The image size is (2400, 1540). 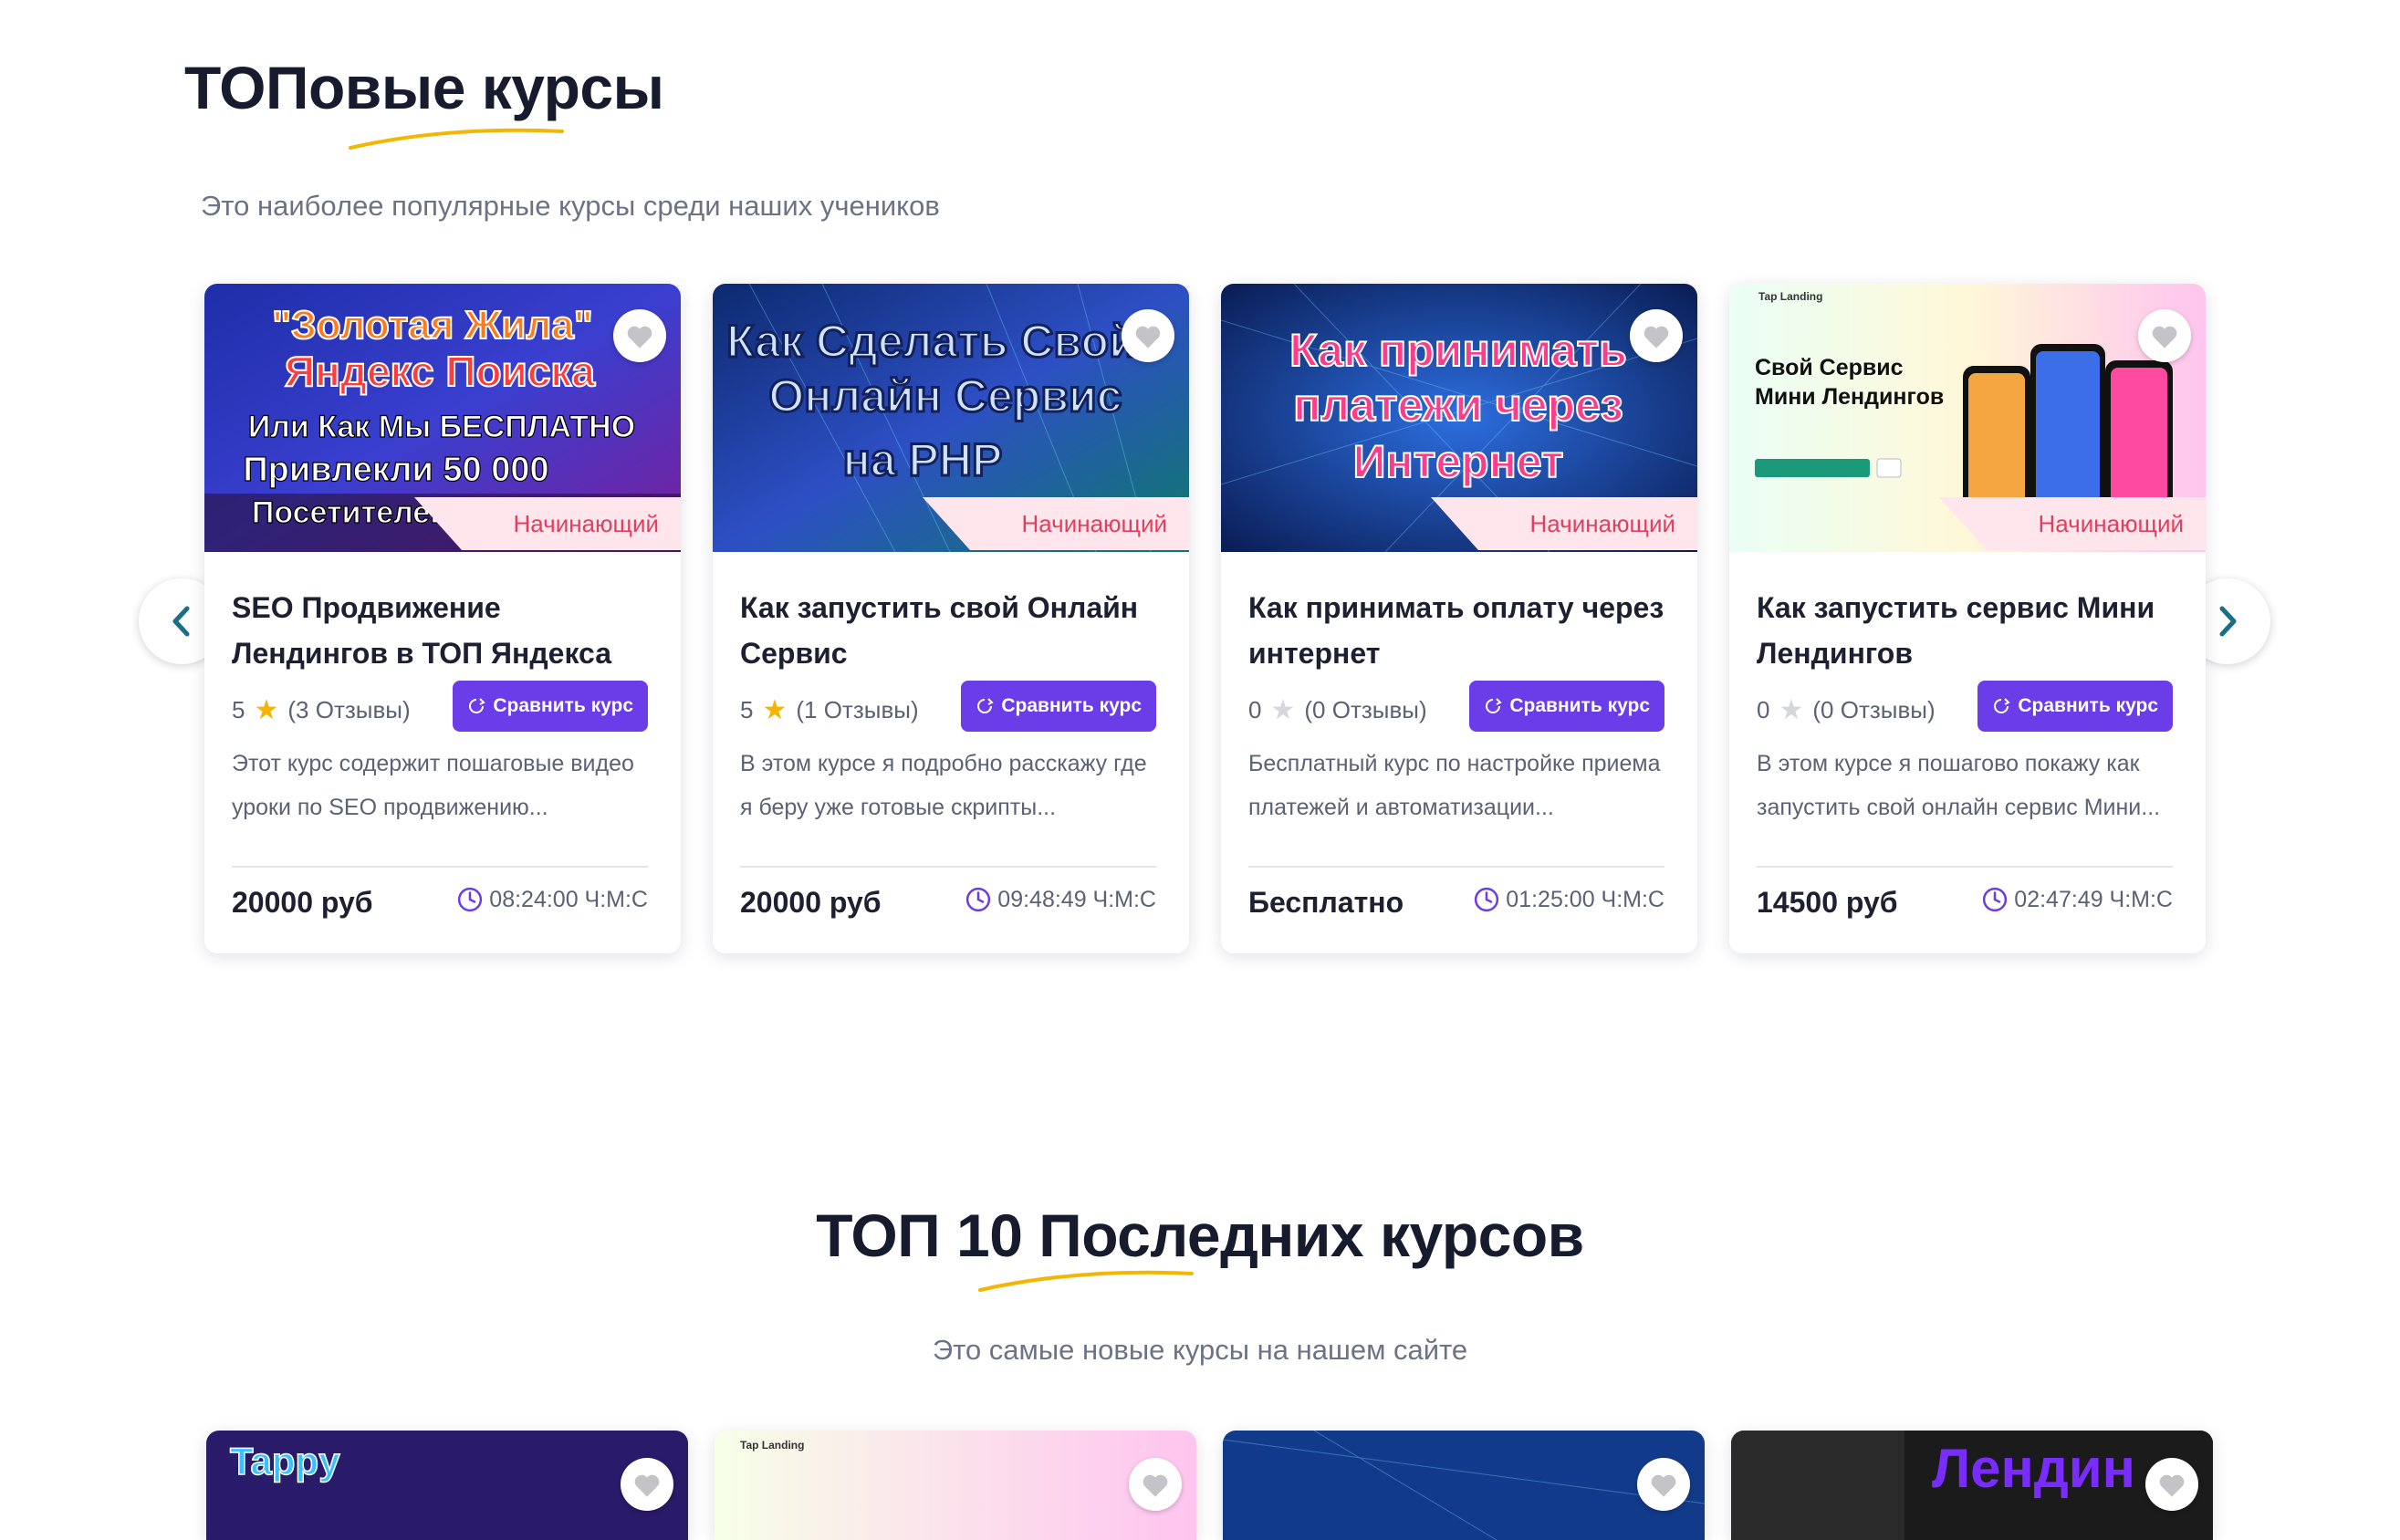 I want to click on course-duration: 01:25:00 Ч:М:С, so click(x=1569, y=899).